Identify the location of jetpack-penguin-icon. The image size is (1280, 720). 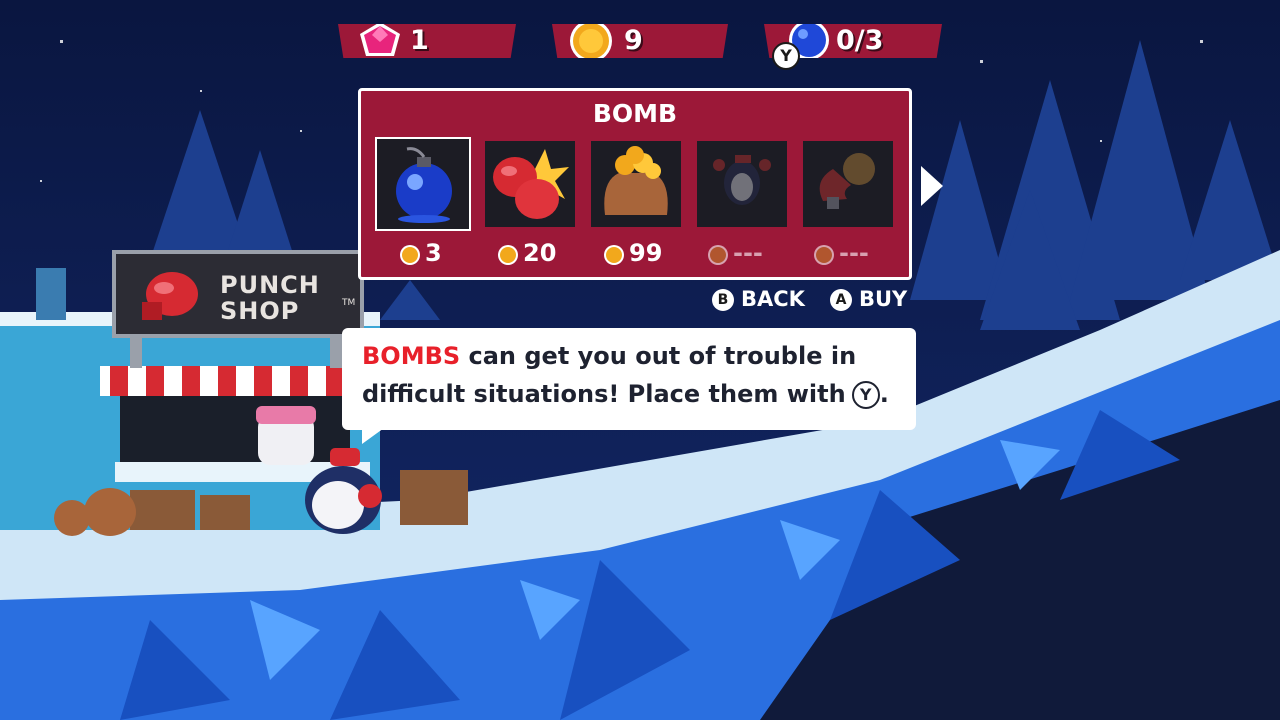
(742, 180).